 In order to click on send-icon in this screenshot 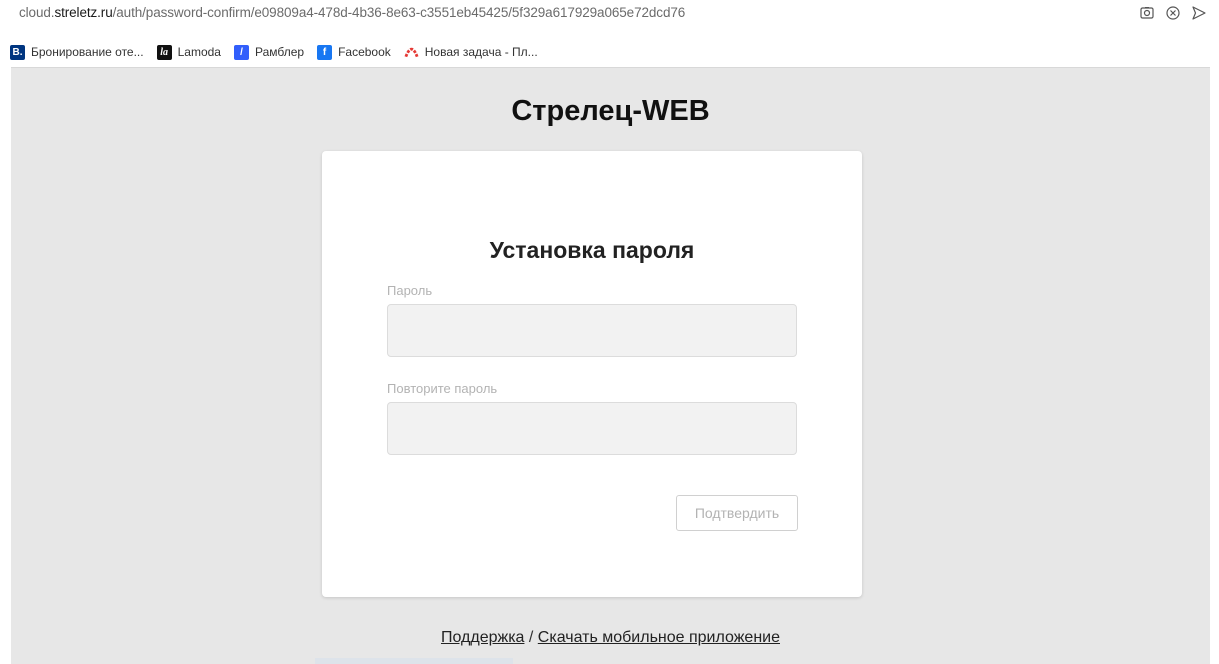, I will do `click(1199, 13)`.